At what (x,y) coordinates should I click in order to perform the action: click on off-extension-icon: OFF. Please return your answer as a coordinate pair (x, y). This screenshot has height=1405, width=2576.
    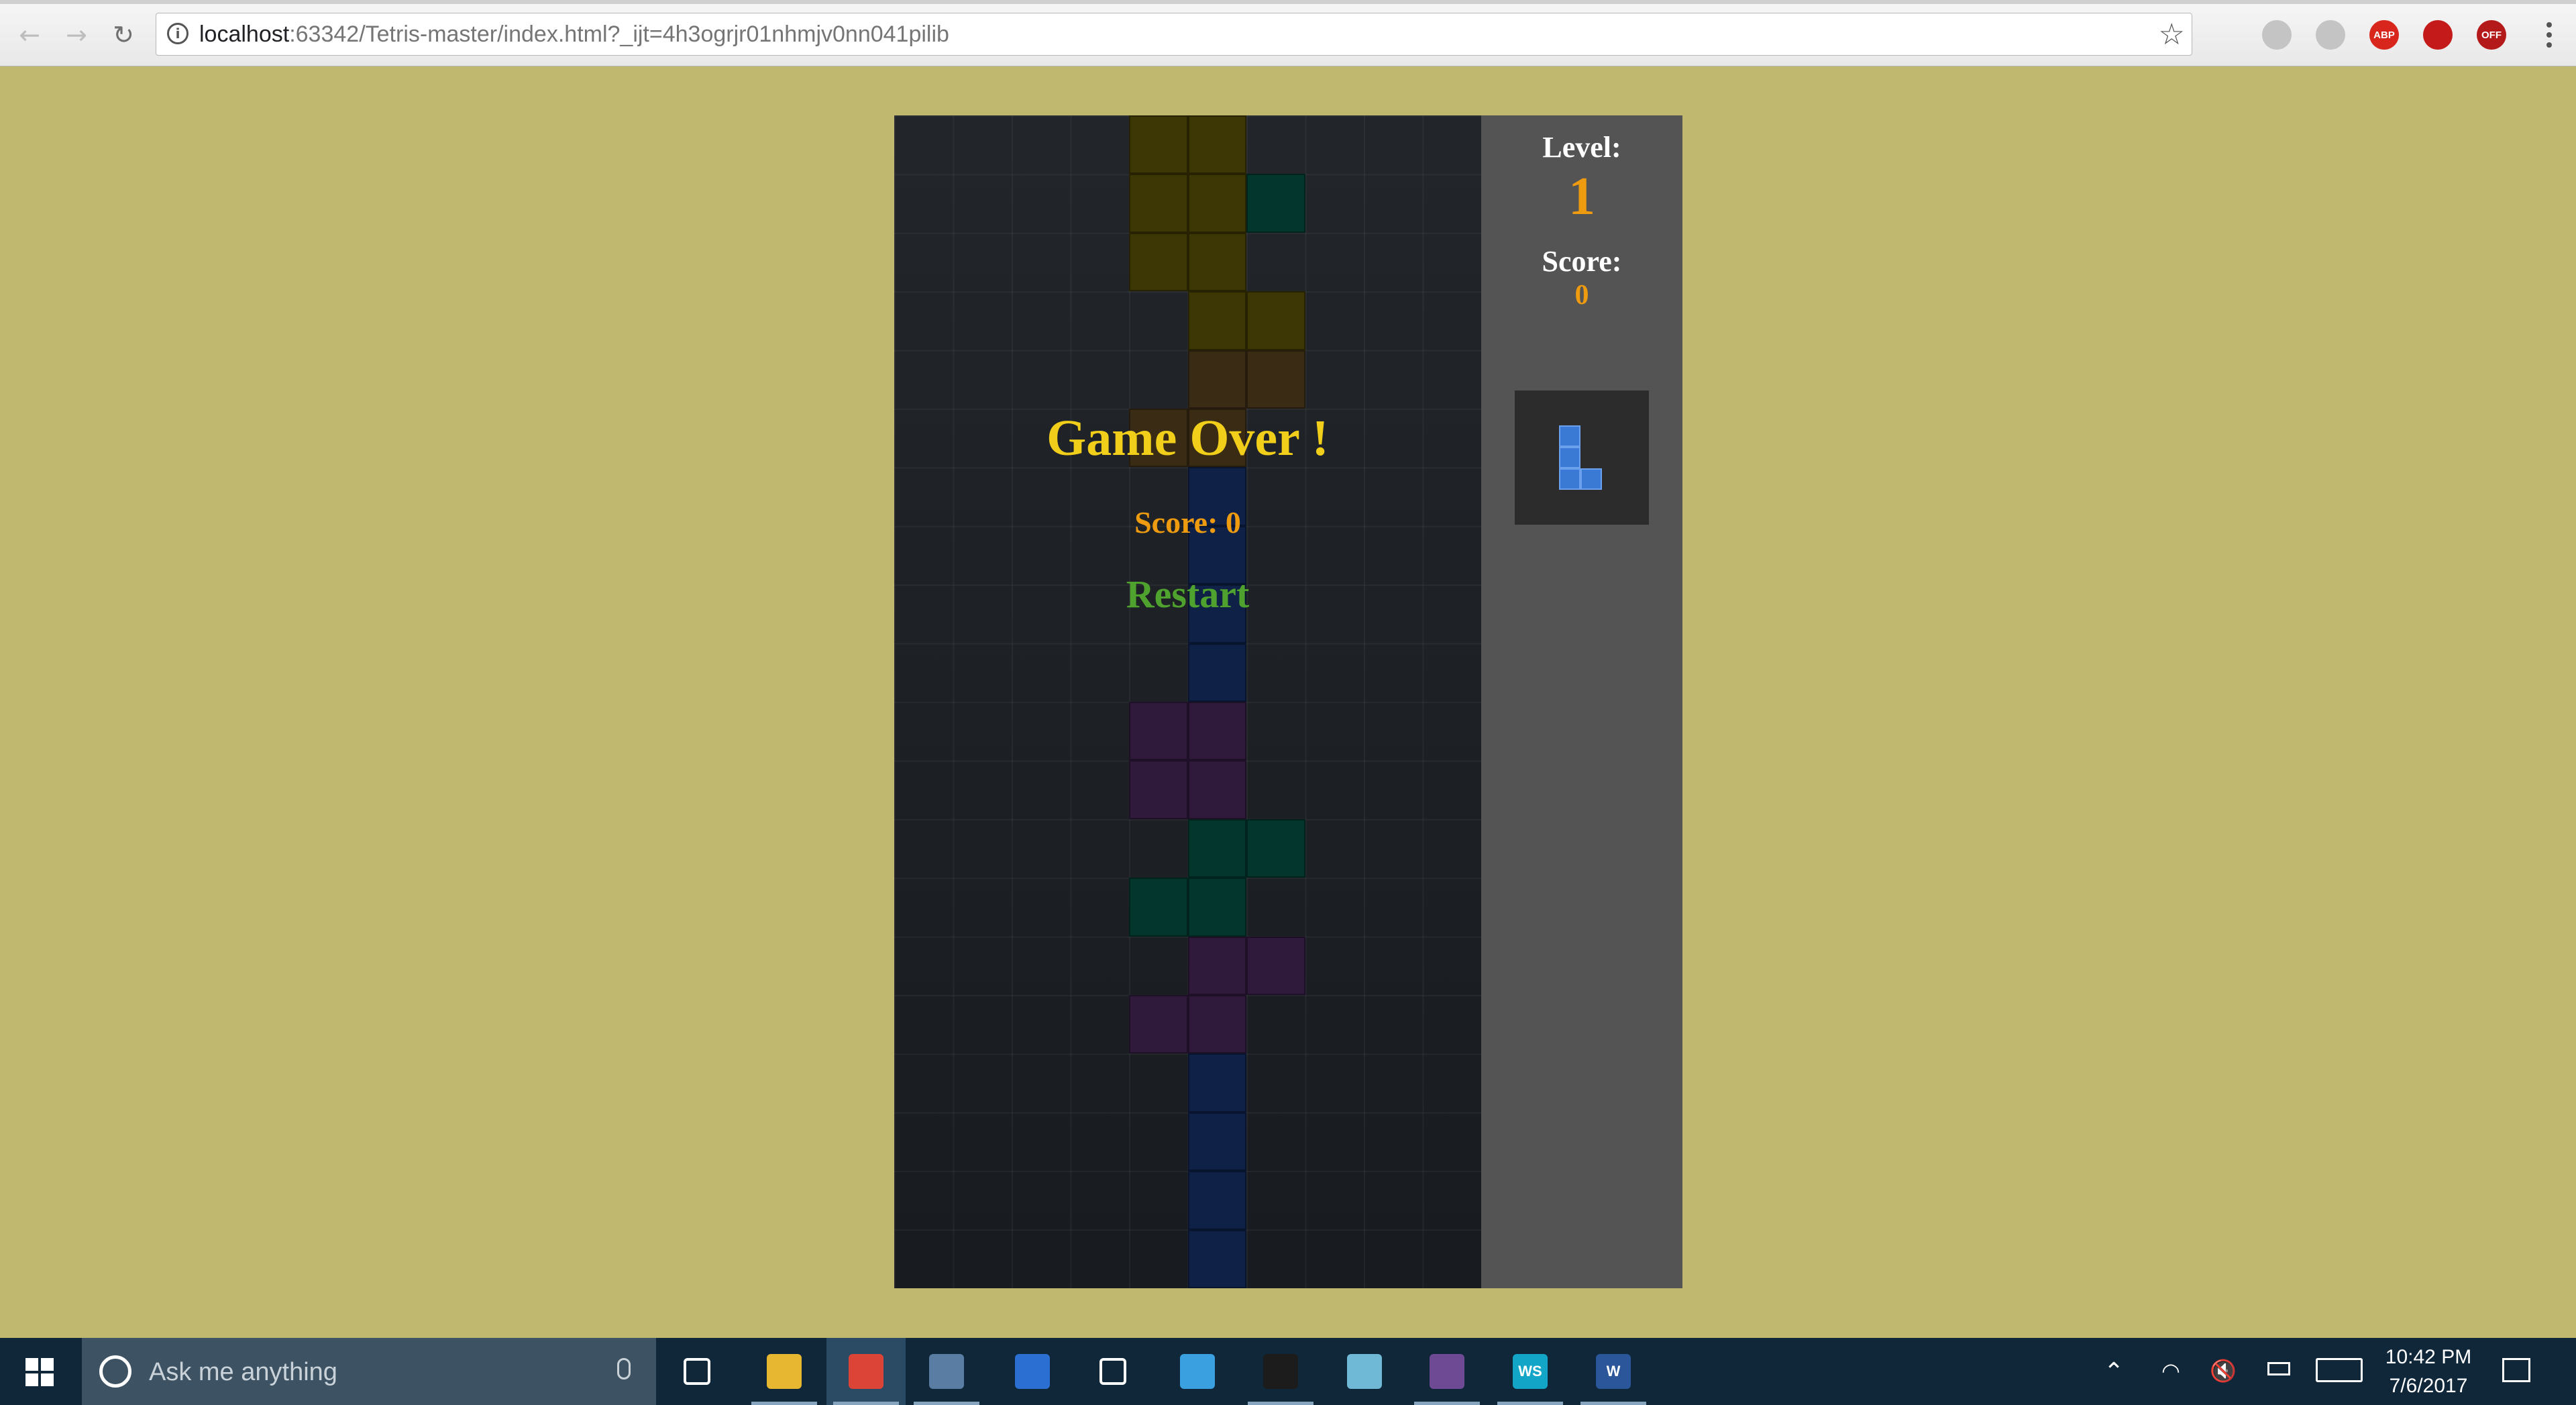
    Looking at the image, I should click on (2491, 35).